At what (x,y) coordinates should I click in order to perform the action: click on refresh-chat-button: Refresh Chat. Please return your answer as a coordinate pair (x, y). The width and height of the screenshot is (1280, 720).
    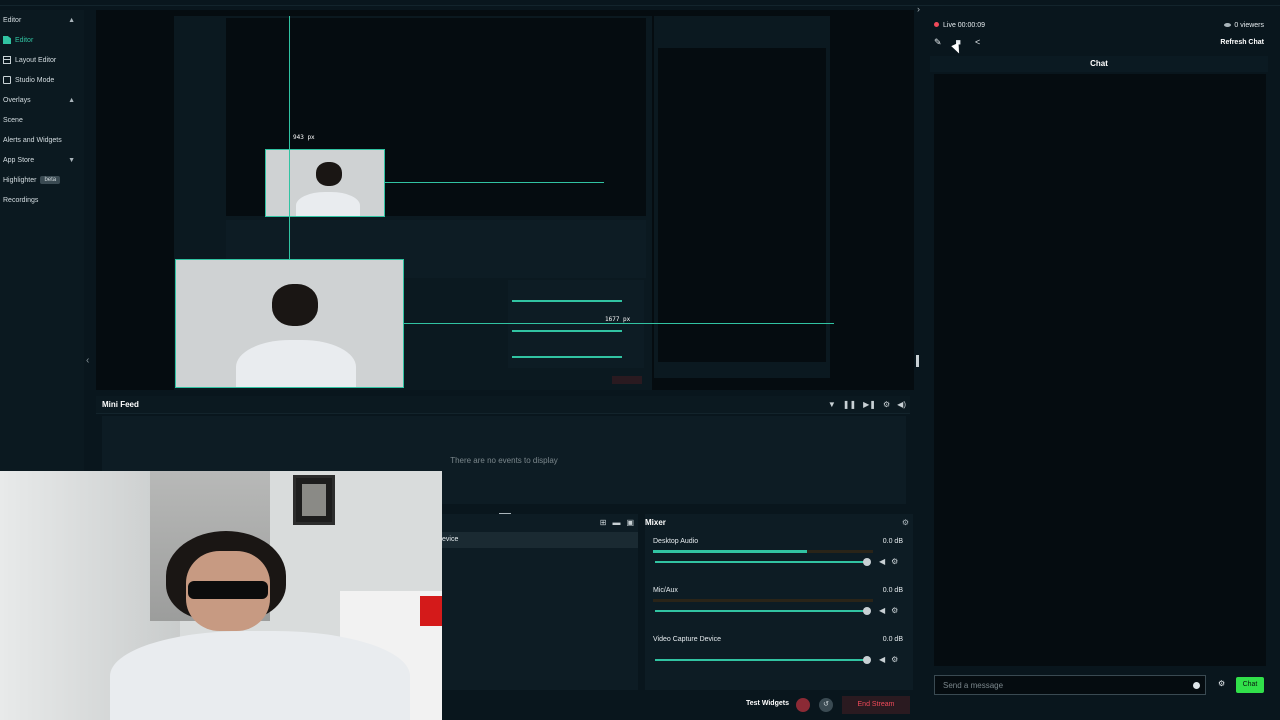
    Looking at the image, I should click on (1242, 42).